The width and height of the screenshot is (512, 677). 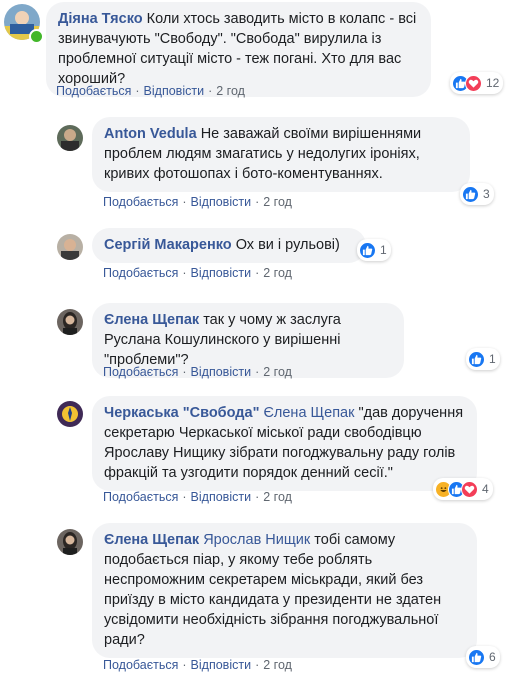 What do you see at coordinates (168, 245) in the screenshot?
I see `comment-author: Сергій Макаренко` at bounding box center [168, 245].